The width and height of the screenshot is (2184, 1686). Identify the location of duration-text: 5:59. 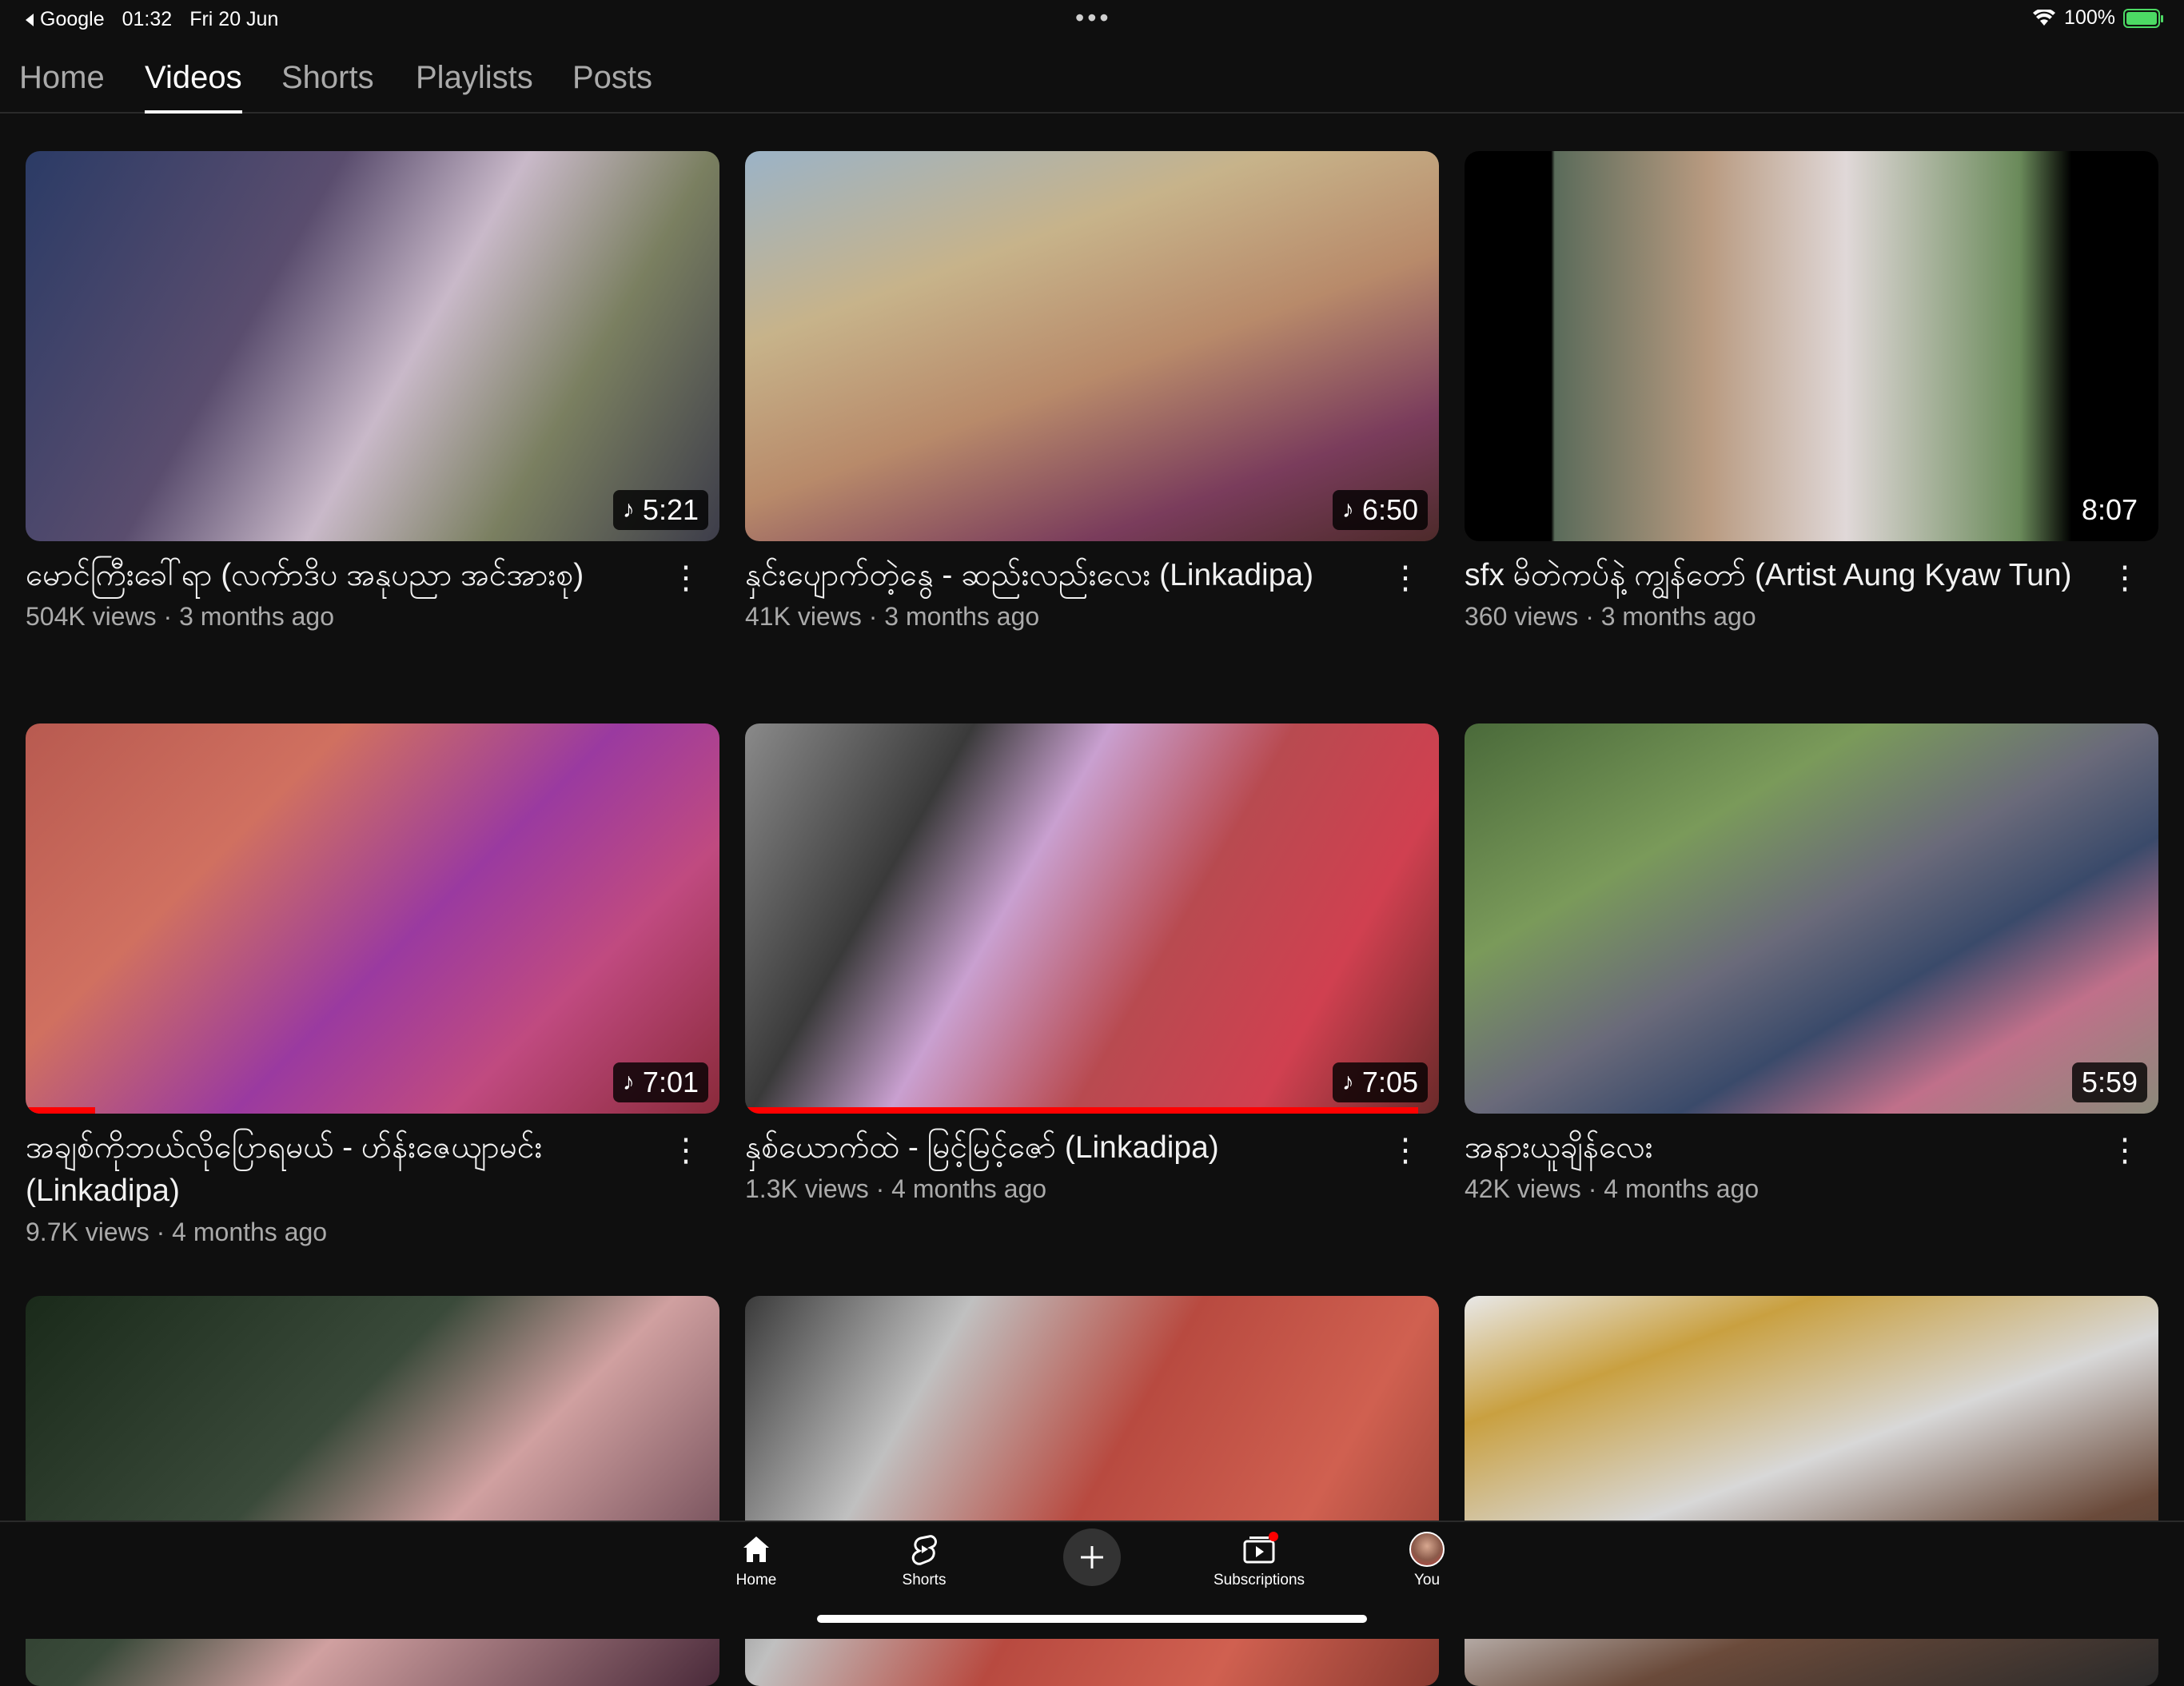
(2109, 1082).